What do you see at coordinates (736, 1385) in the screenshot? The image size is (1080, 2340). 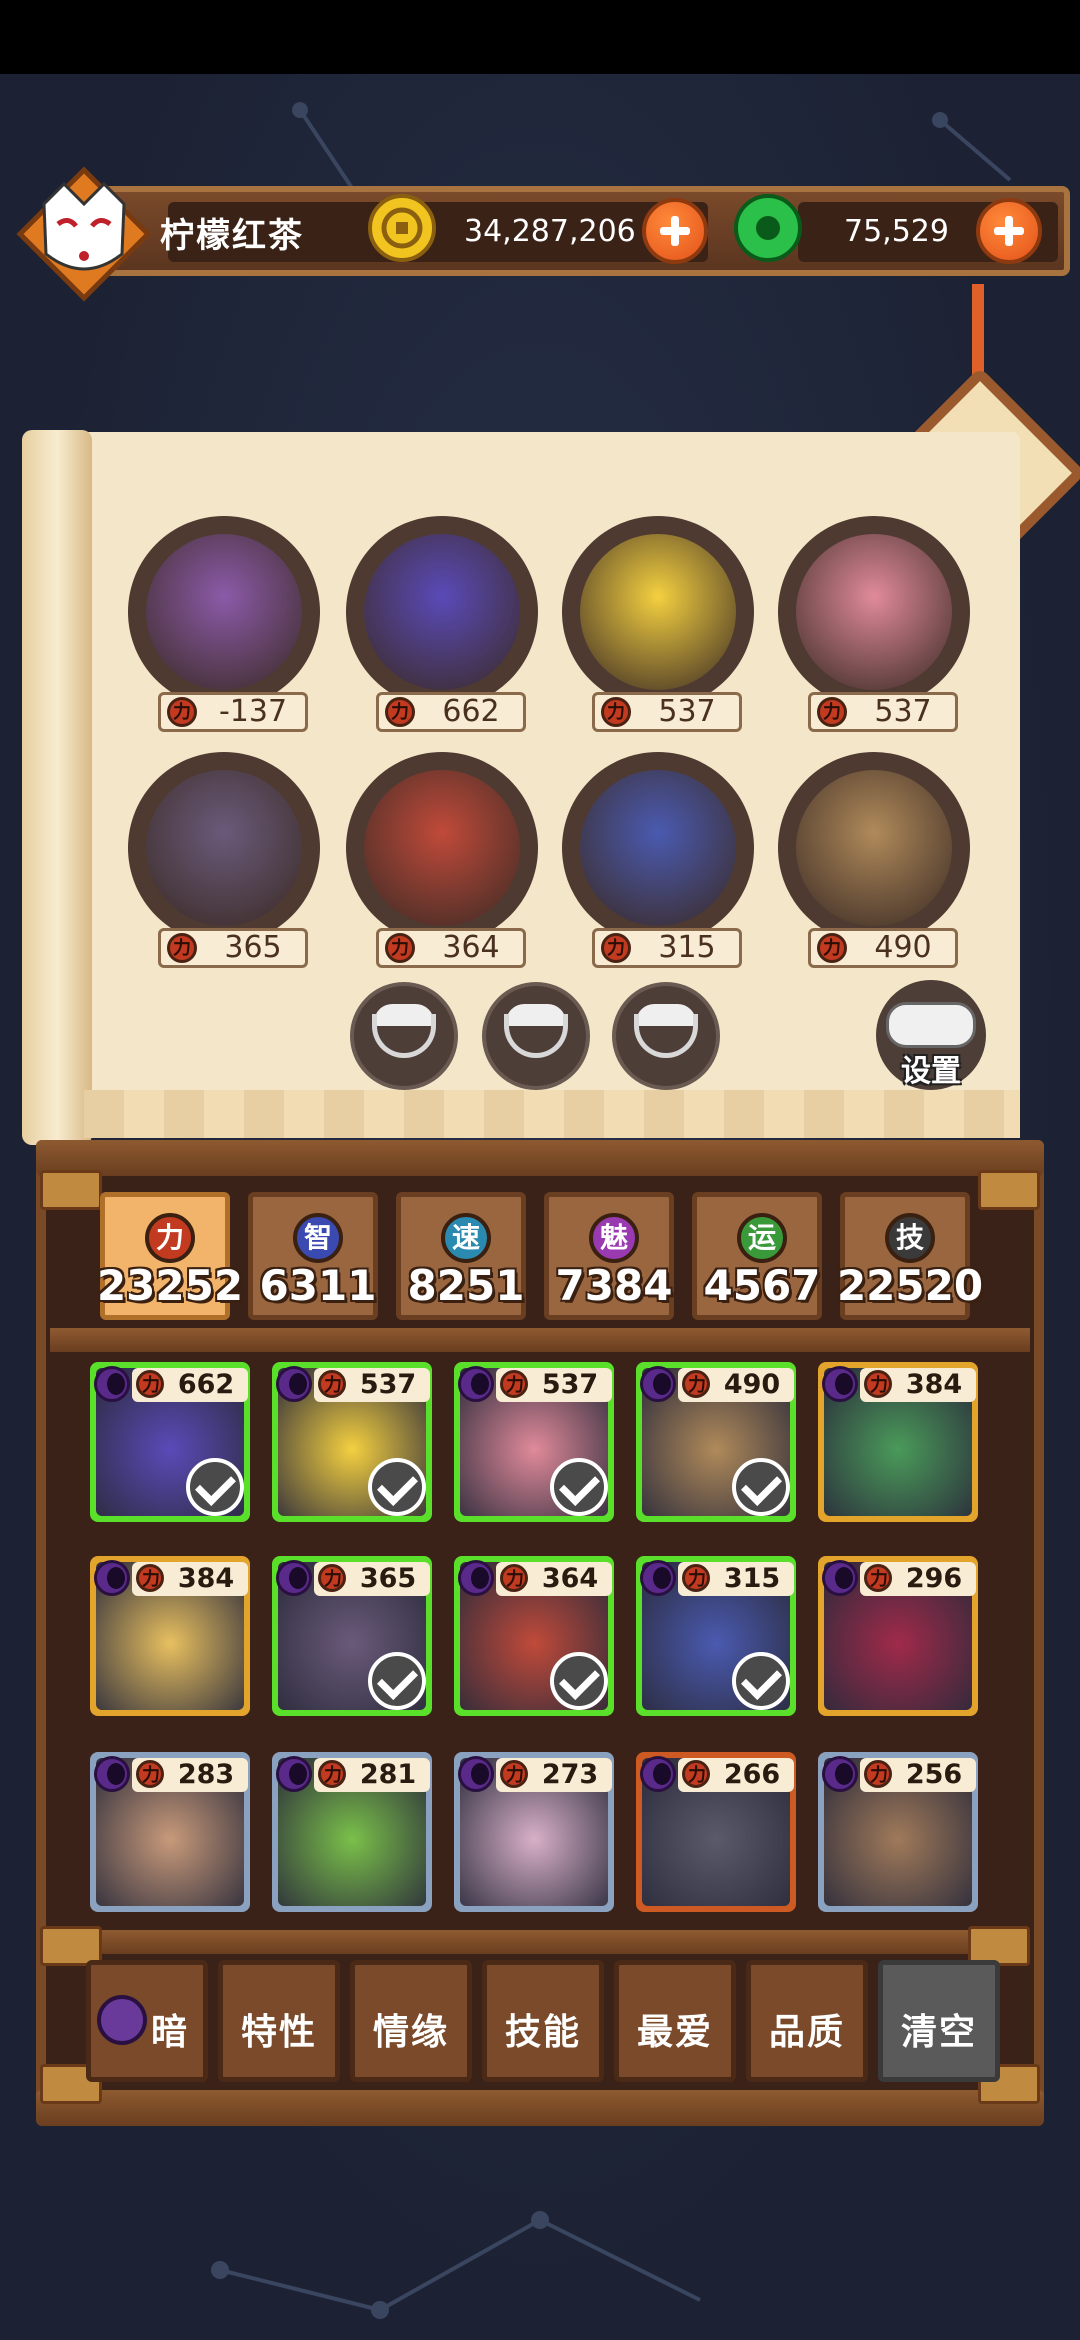 I see `power-badge: 490` at bounding box center [736, 1385].